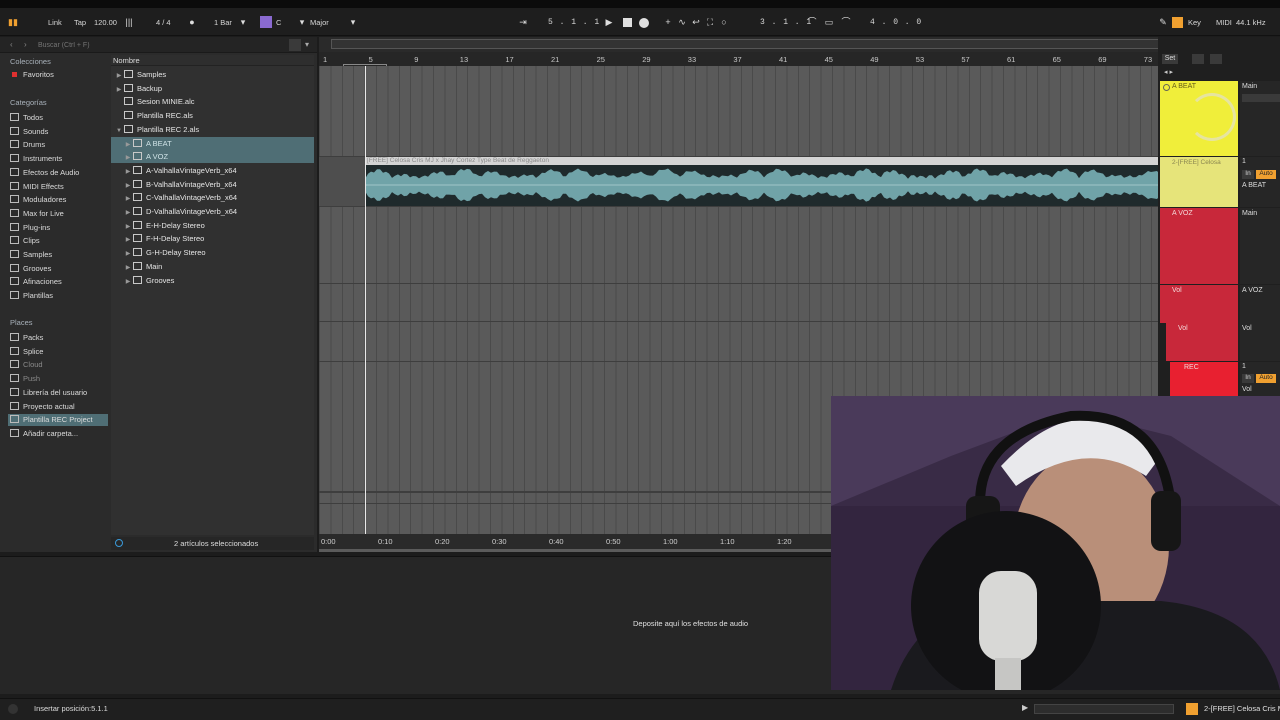 The height and width of the screenshot is (720, 1280). What do you see at coordinates (786, 22) in the screenshot?
I see `loop-start-field: 3 . 1 . 1` at bounding box center [786, 22].